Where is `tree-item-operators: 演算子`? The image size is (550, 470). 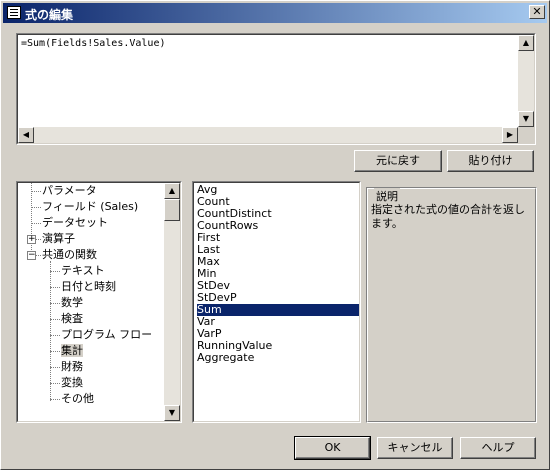
tree-item-operators: 演算子 is located at coordinates (58, 239).